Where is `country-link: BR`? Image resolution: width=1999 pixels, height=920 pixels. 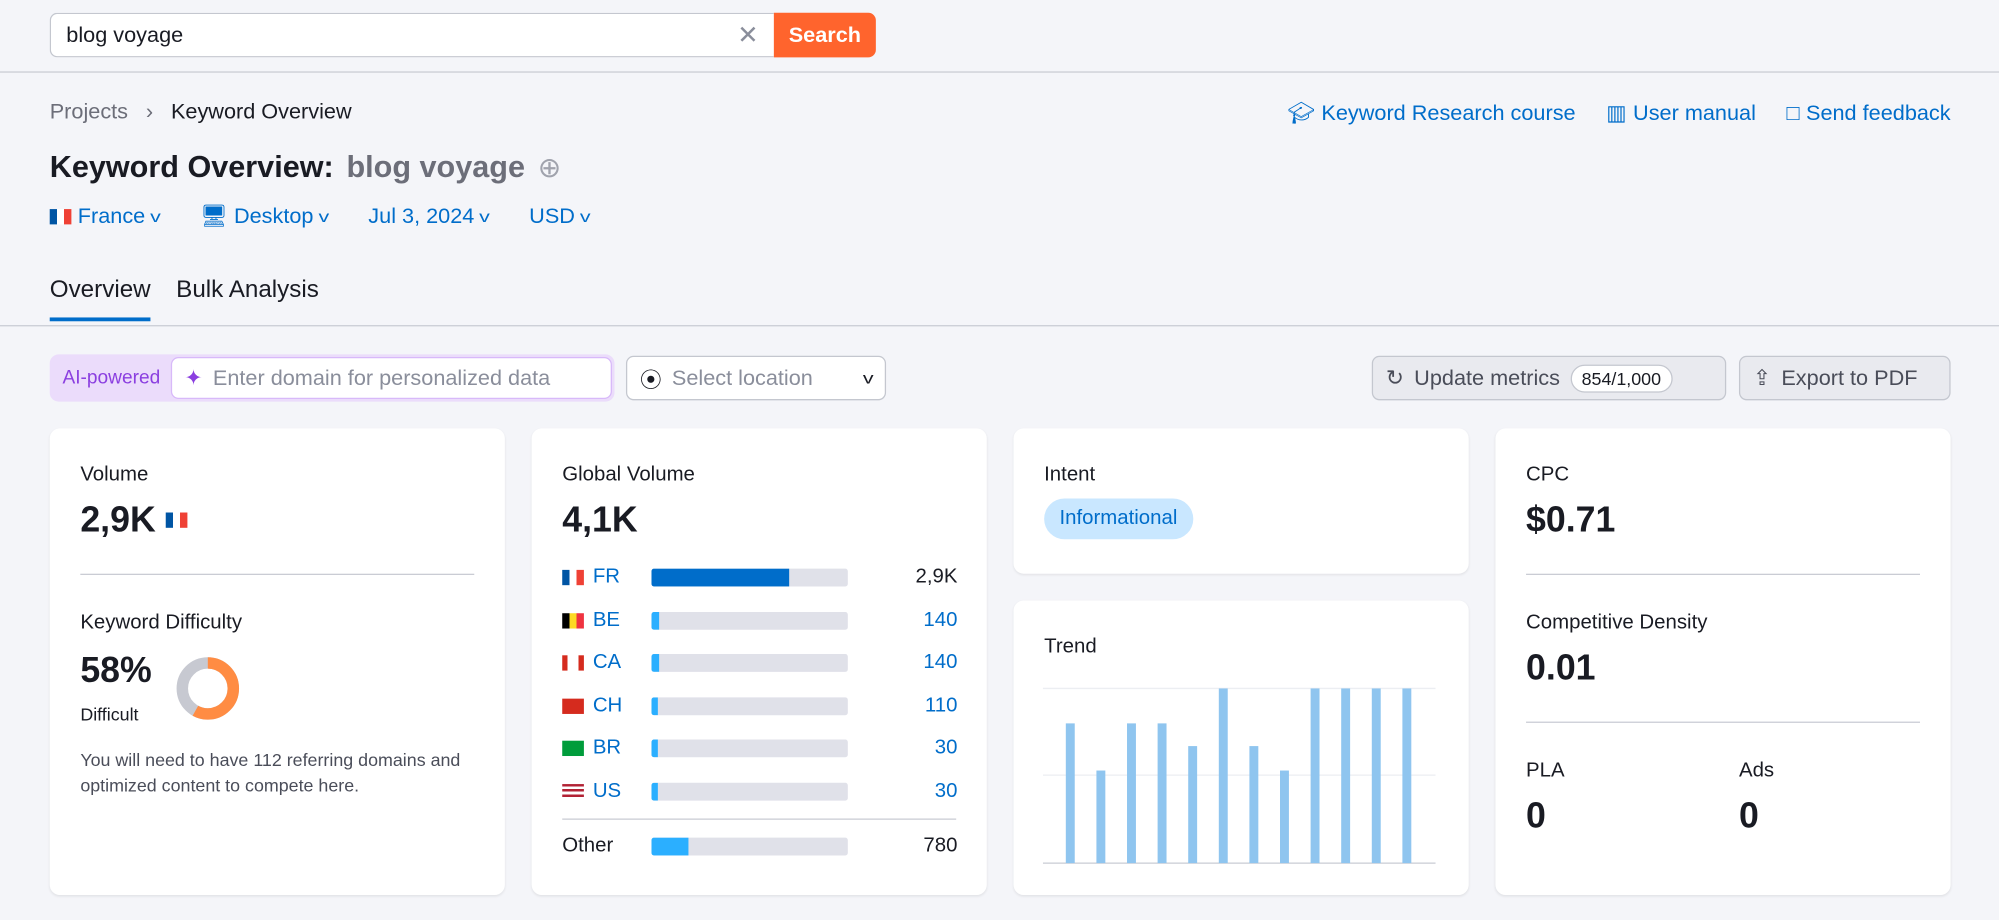
country-link: BR is located at coordinates (594, 748).